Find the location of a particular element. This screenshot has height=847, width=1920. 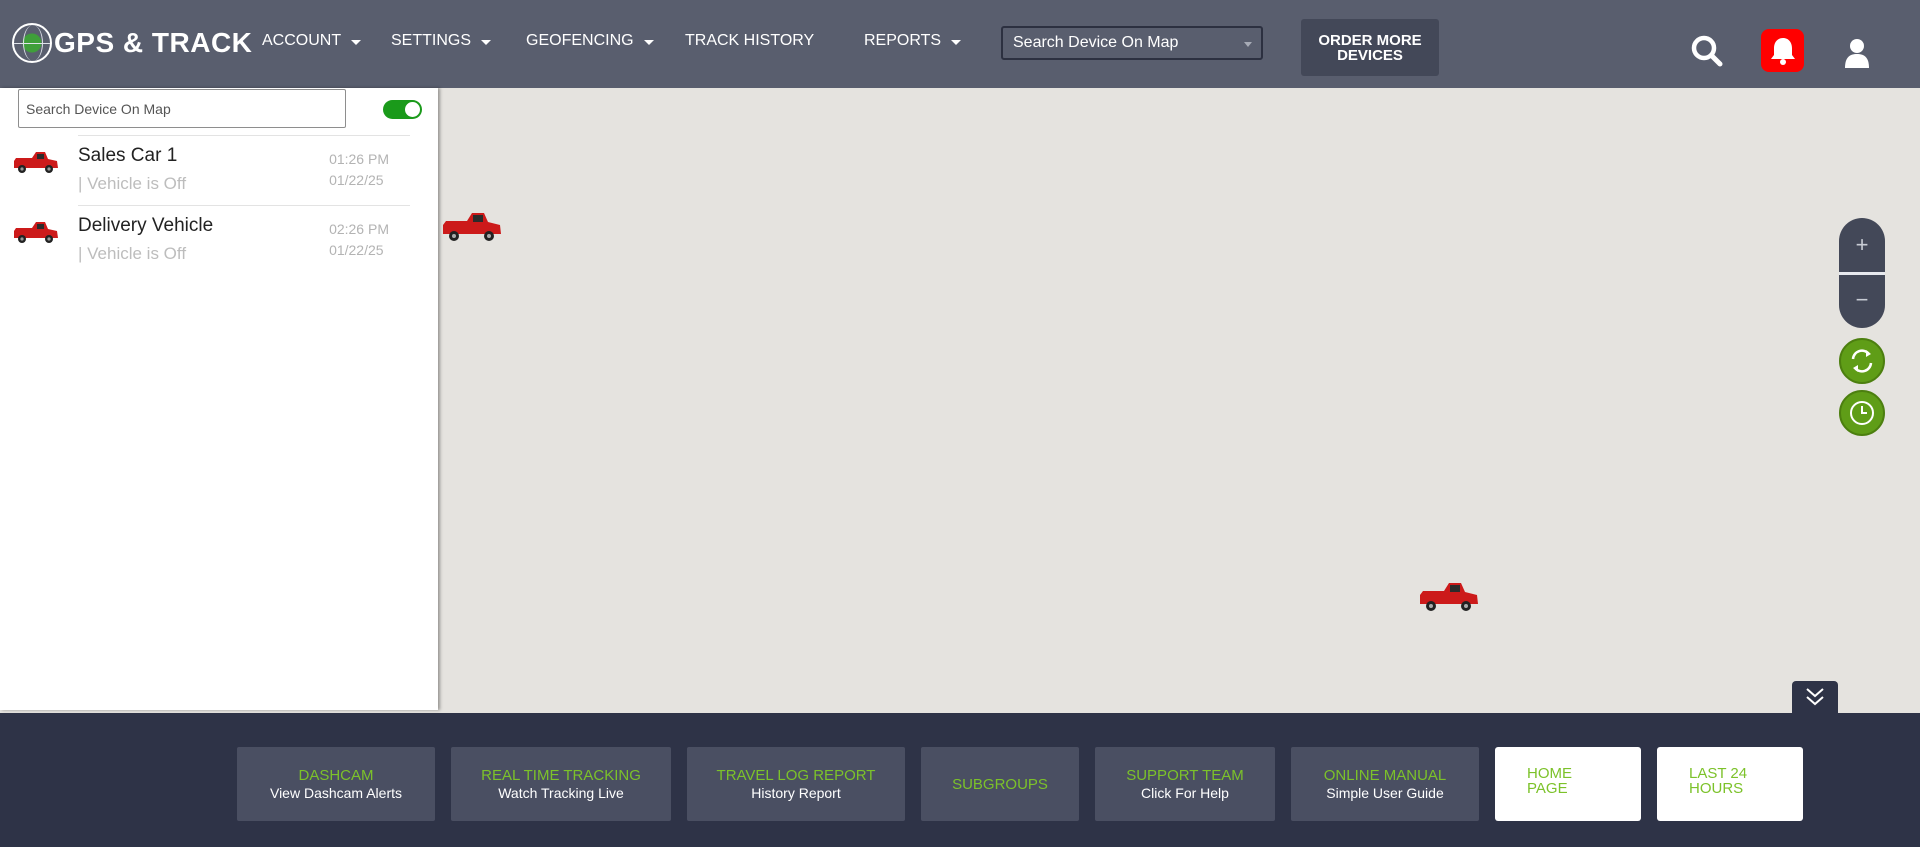

travel-log-report-button: TRAVEL LOG REPORT History Report is located at coordinates (796, 784).